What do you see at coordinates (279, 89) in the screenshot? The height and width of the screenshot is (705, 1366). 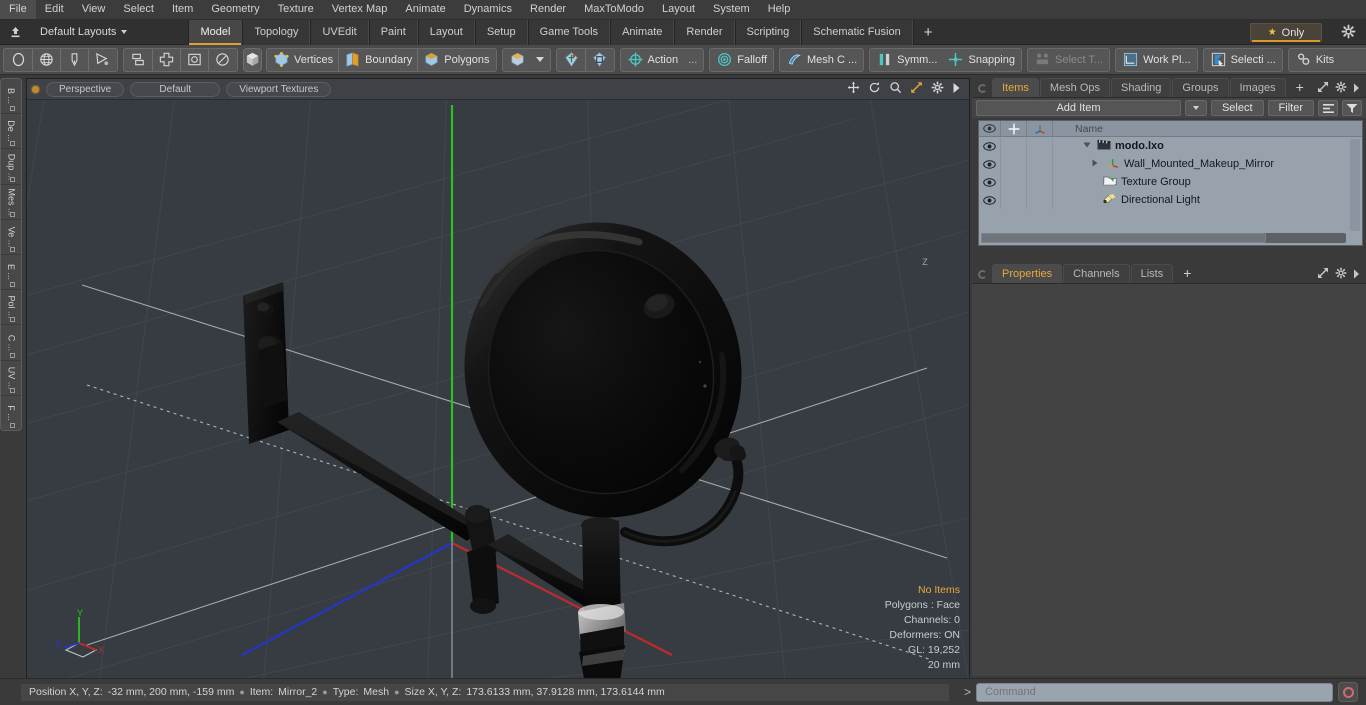 I see `viewport-shading-dropdown: Viewport Textures` at bounding box center [279, 89].